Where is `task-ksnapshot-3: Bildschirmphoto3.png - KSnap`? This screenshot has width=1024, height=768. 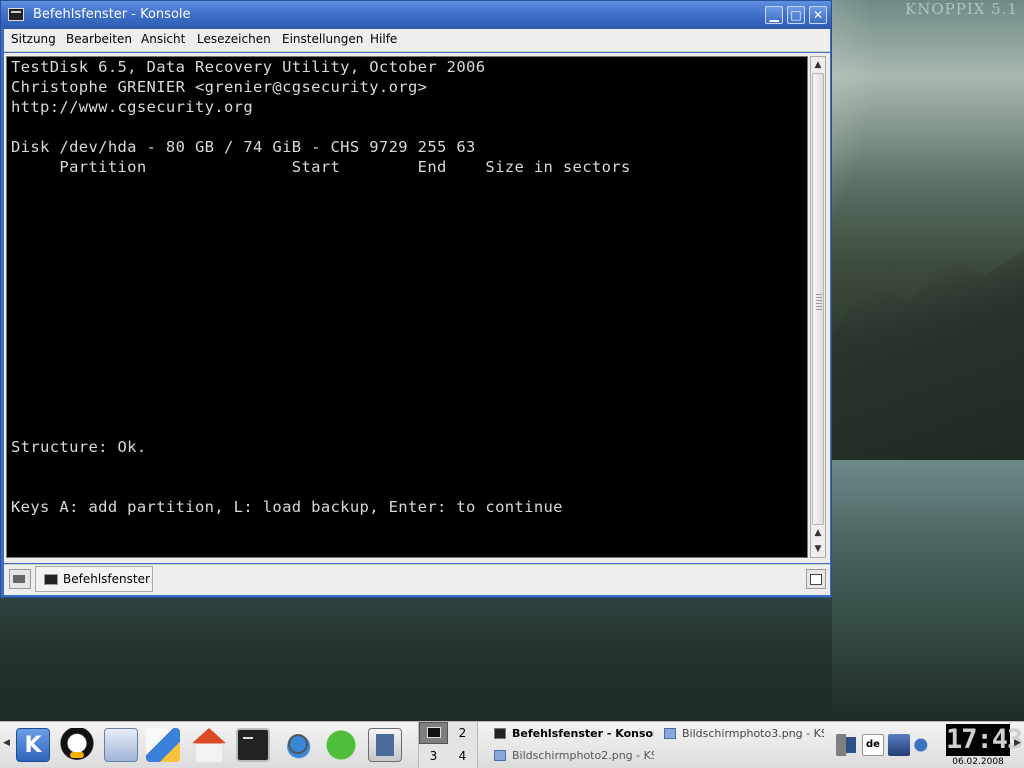 task-ksnapshot-3: Bildschirmphoto3.png - KSnap is located at coordinates (744, 734).